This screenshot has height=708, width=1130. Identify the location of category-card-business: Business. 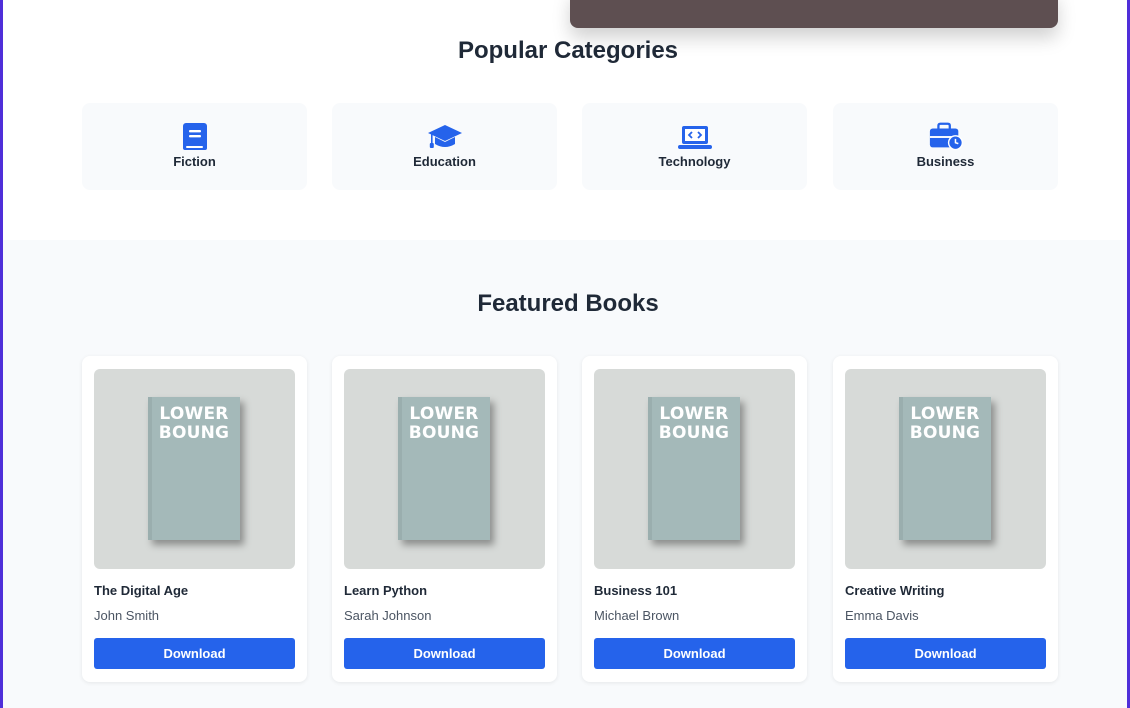
(945, 146).